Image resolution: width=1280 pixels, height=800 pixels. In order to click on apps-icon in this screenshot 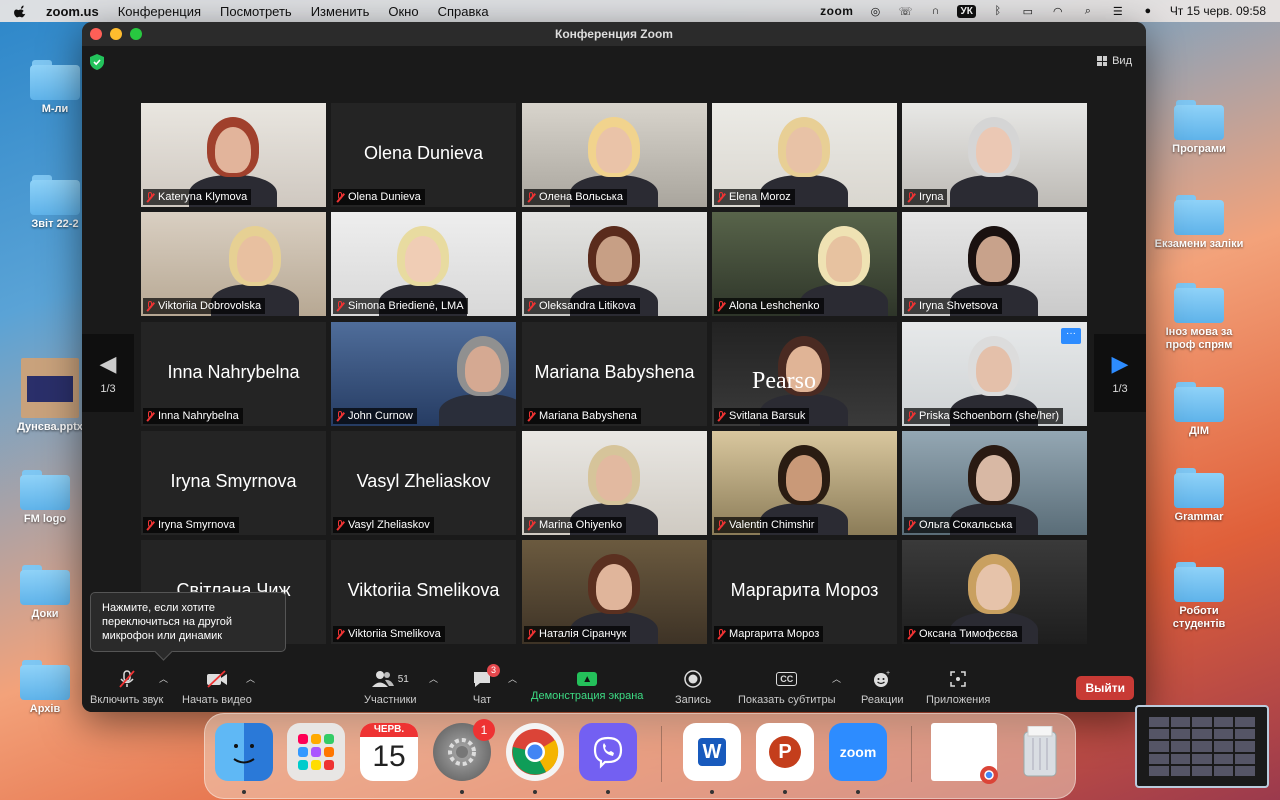, I will do `click(958, 679)`.